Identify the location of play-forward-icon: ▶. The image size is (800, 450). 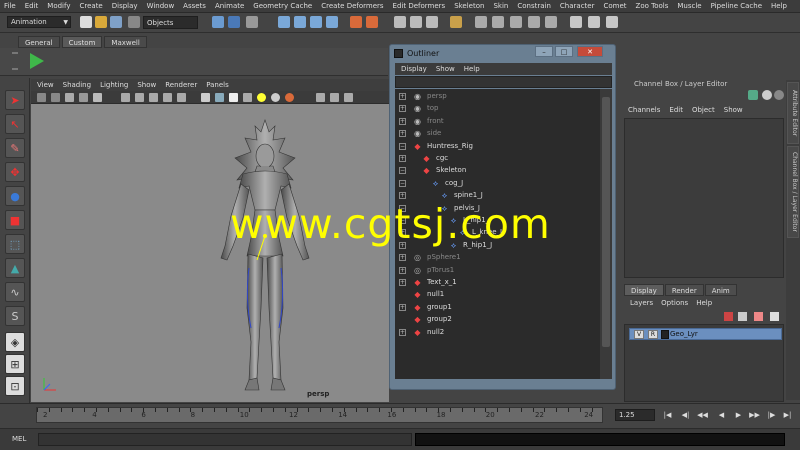
(738, 415).